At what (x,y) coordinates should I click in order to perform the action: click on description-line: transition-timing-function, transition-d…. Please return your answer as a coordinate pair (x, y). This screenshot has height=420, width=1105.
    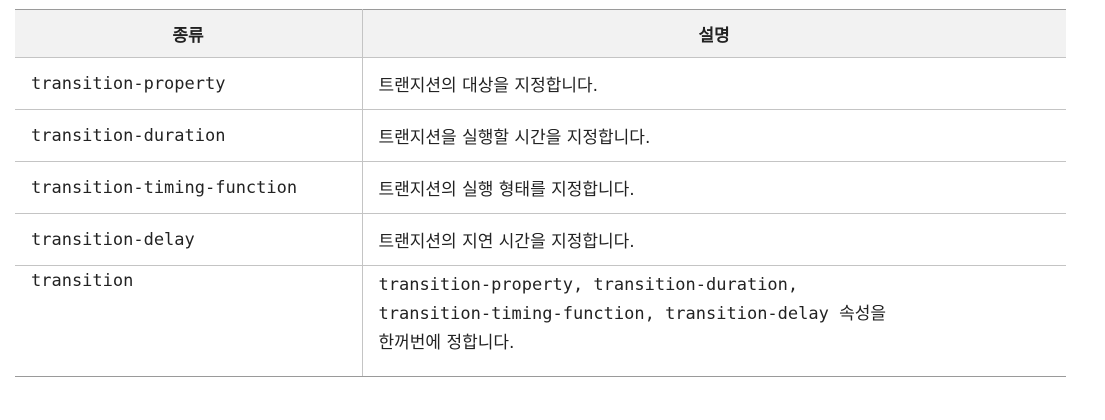
    Looking at the image, I should click on (632, 314).